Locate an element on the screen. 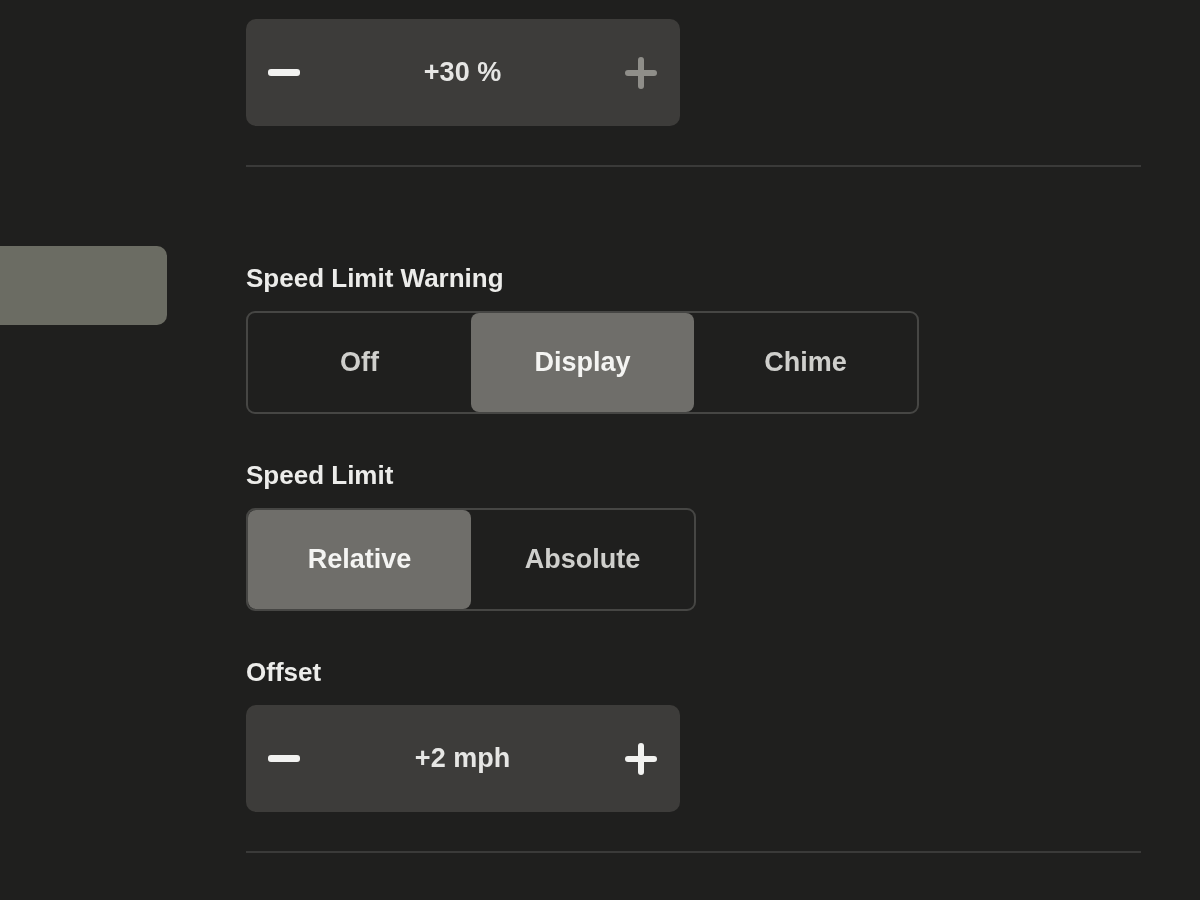 The height and width of the screenshot is (900, 1200). segment-button: Chime is located at coordinates (805, 362).